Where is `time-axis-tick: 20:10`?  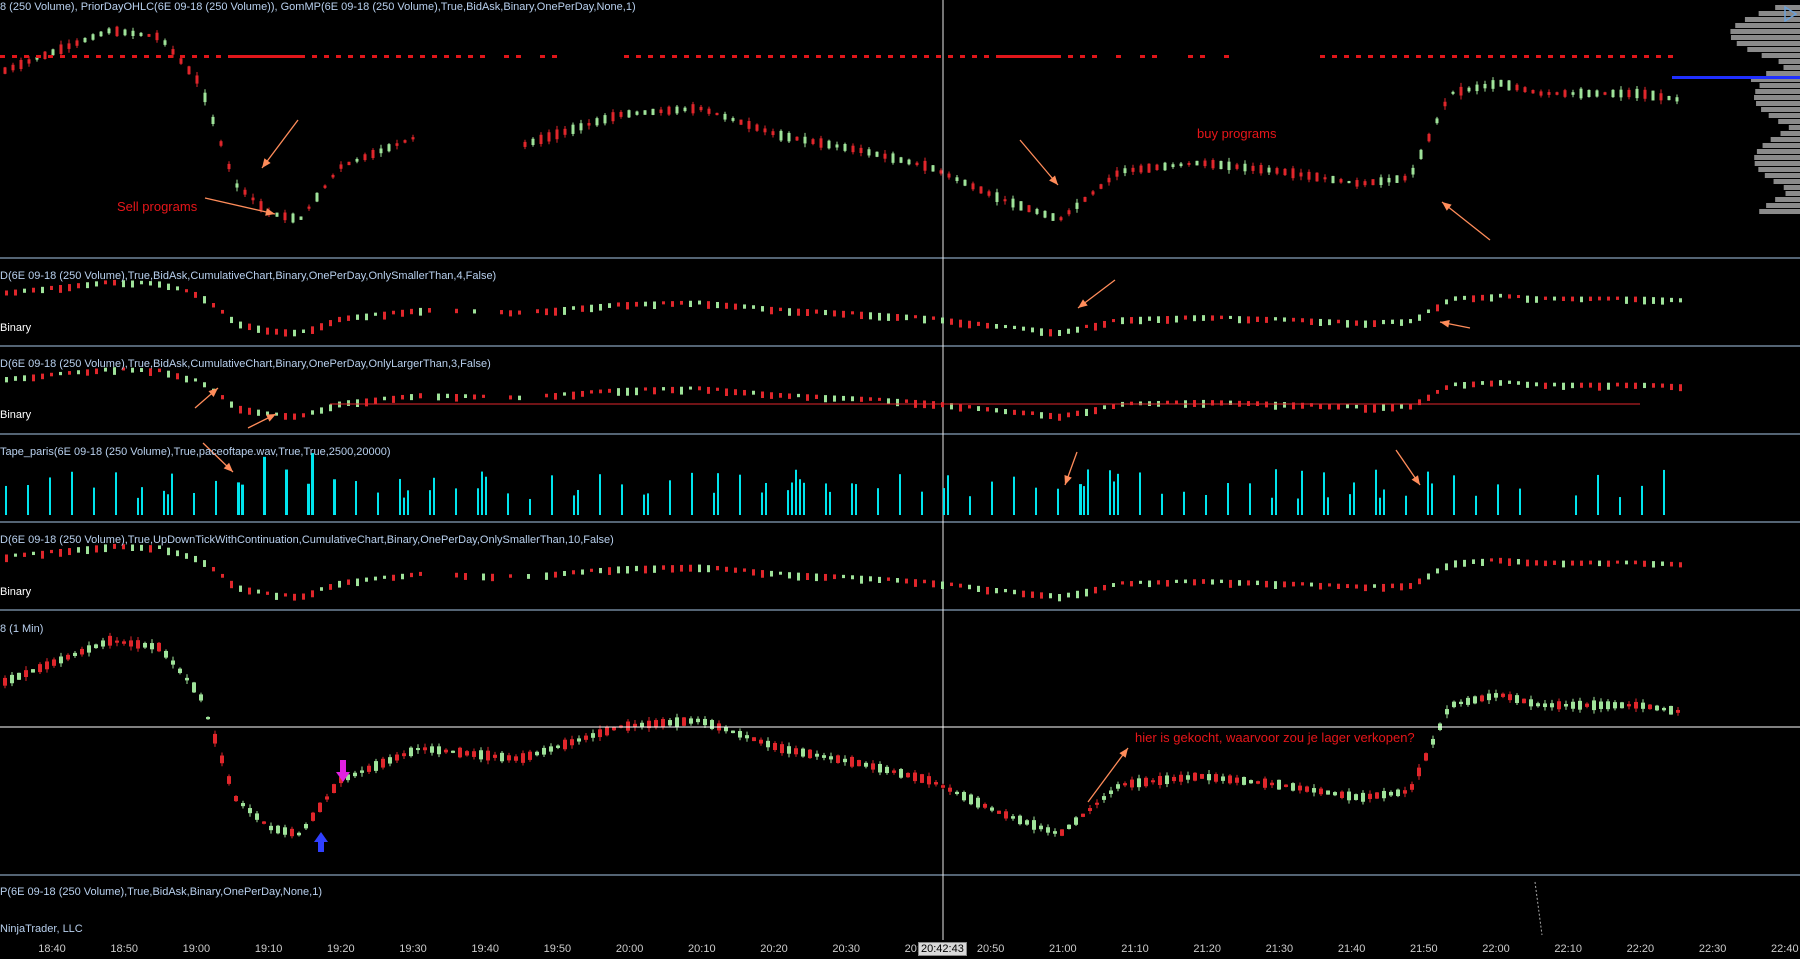
time-axis-tick: 20:10 is located at coordinates (702, 949).